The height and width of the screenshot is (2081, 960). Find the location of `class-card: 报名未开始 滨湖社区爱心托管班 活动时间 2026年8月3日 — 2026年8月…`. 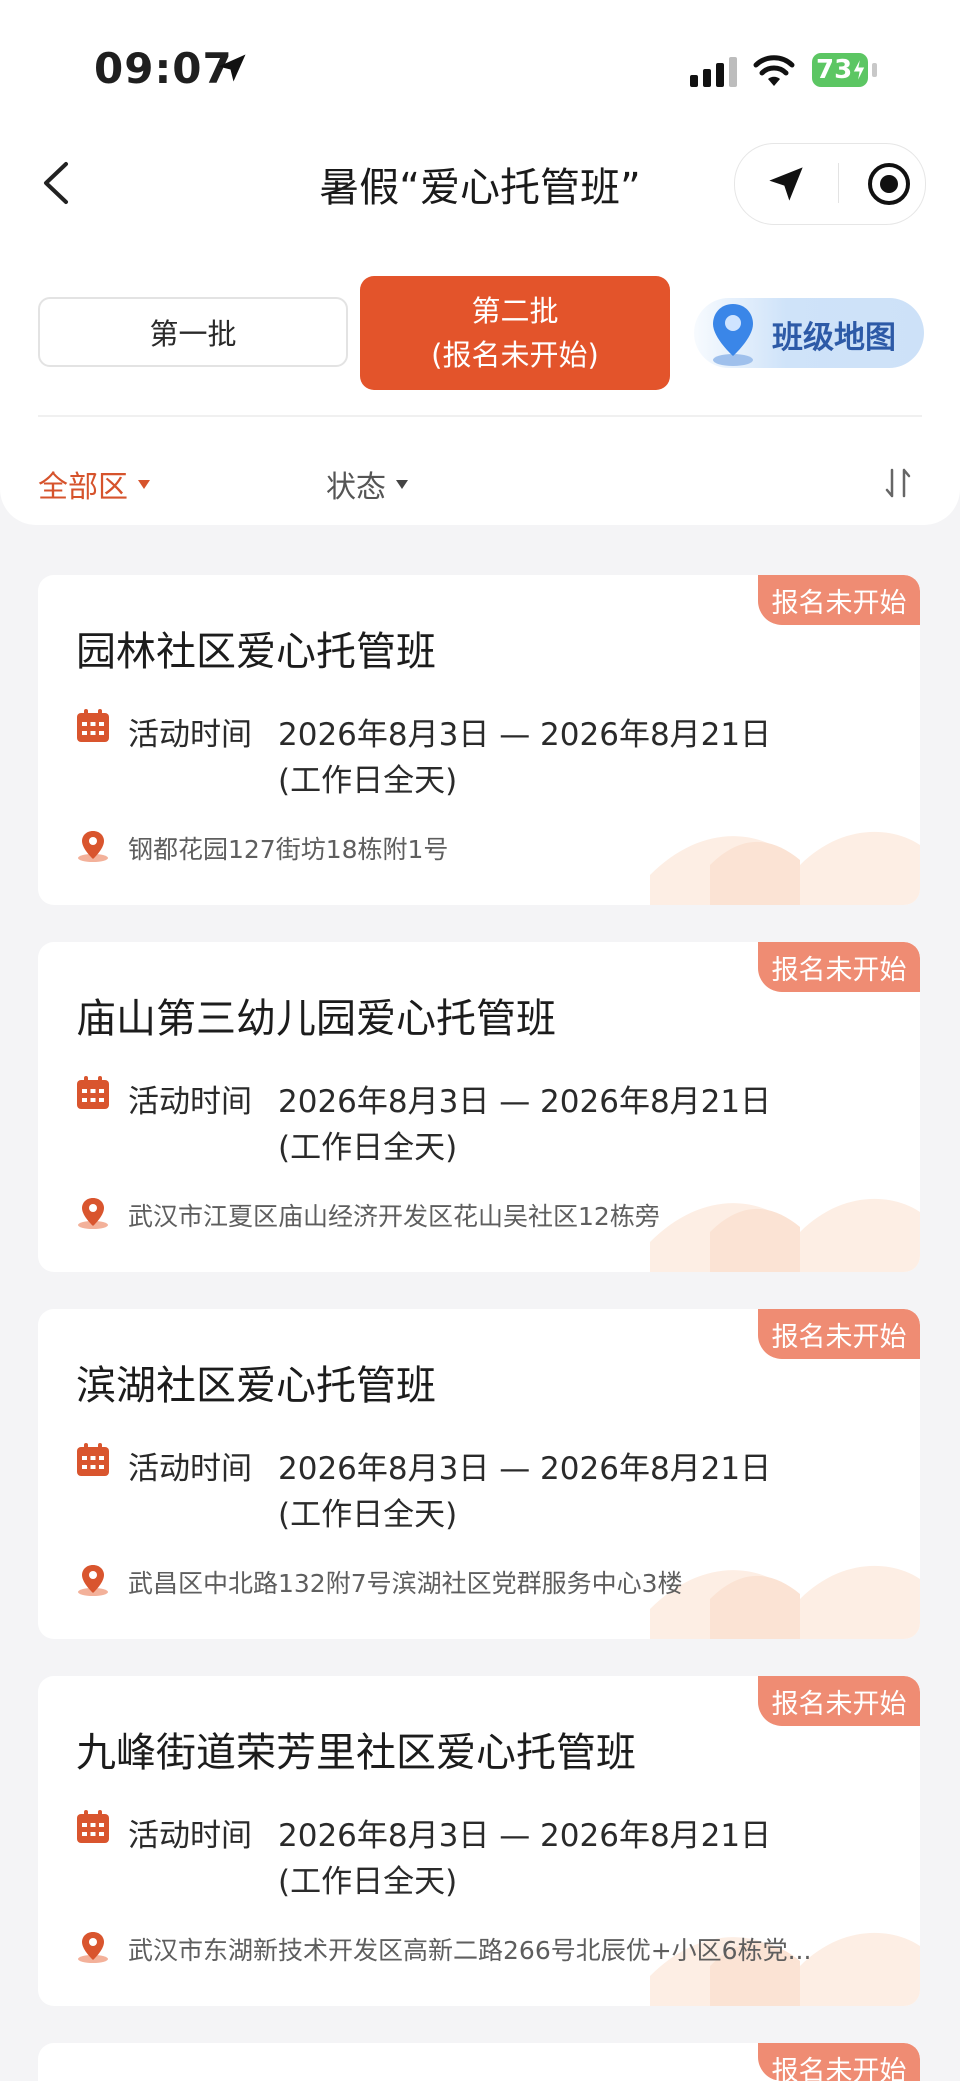

class-card: 报名未开始 滨湖社区爱心托管班 活动时间 2026年8月3日 — 2026年8月… is located at coordinates (479, 1474).